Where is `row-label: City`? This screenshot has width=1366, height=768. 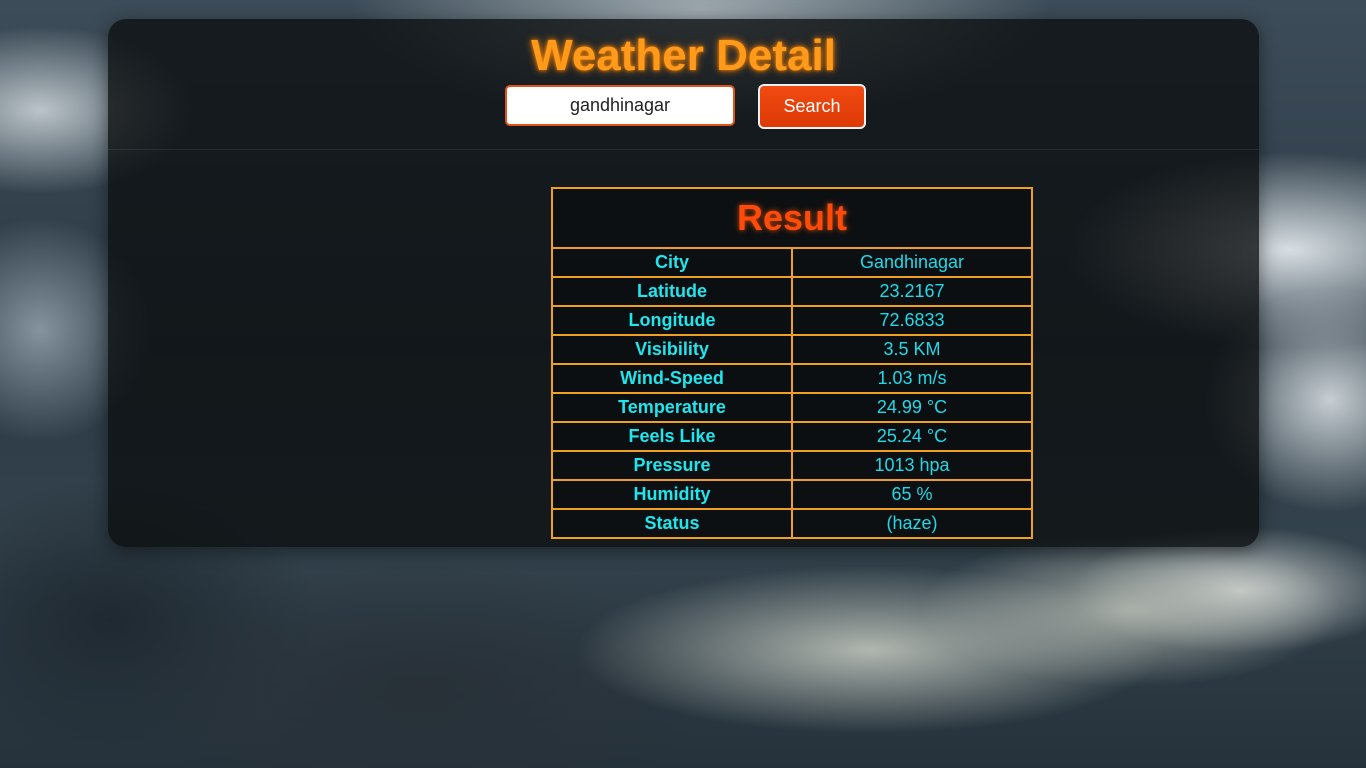
row-label: City is located at coordinates (672, 262).